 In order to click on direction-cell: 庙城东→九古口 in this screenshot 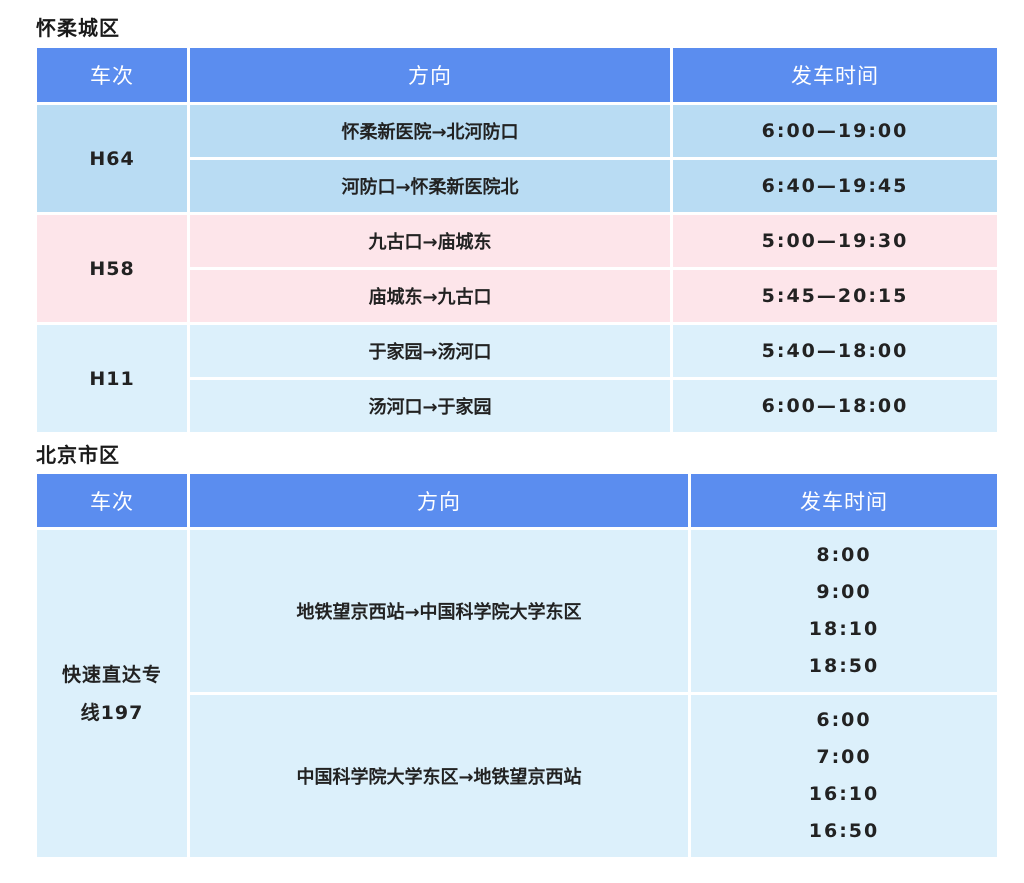, I will do `click(430, 296)`.